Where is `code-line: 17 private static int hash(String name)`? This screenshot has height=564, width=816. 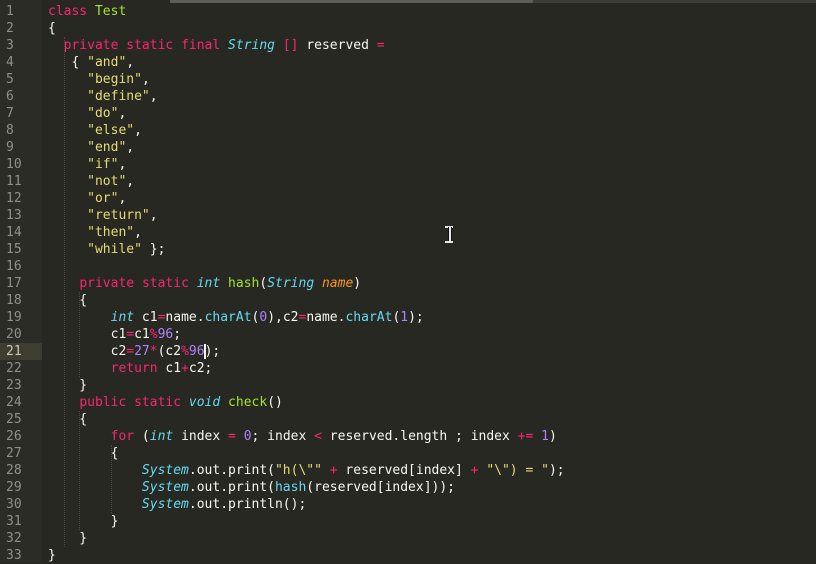
code-line: 17 private static int hash(String name) is located at coordinates (408, 283).